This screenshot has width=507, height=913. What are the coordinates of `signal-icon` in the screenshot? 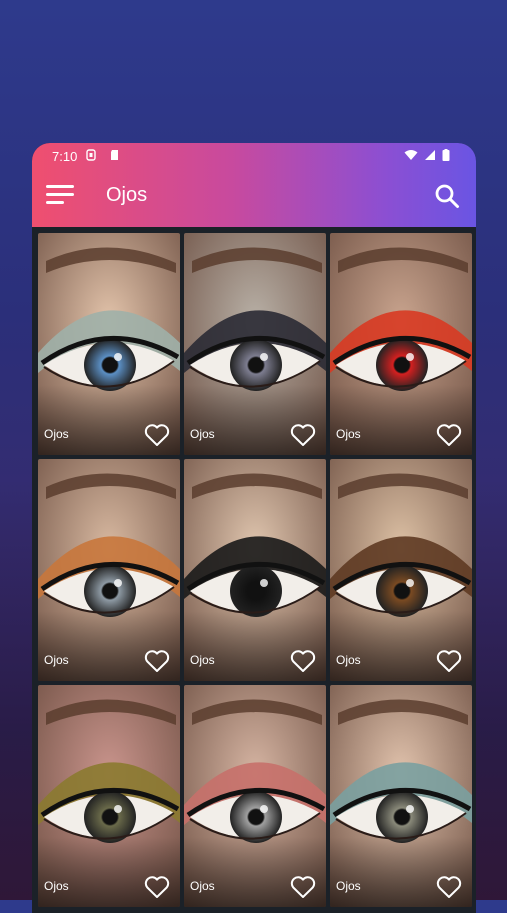 It's located at (430, 155).